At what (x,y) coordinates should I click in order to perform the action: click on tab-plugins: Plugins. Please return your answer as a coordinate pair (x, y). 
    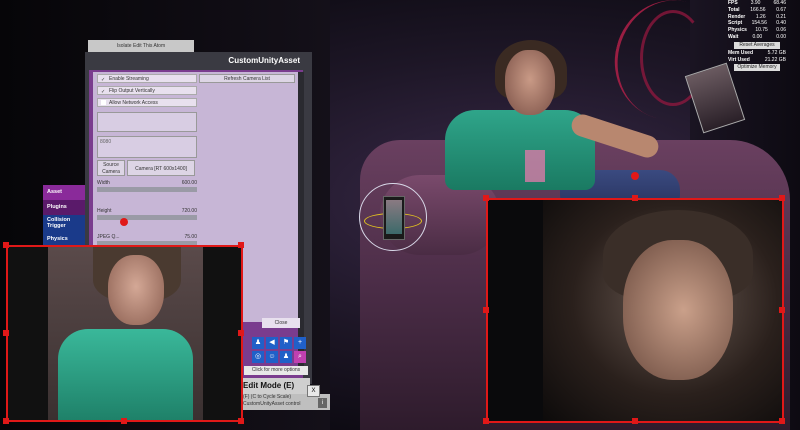
    Looking at the image, I should click on (64, 207).